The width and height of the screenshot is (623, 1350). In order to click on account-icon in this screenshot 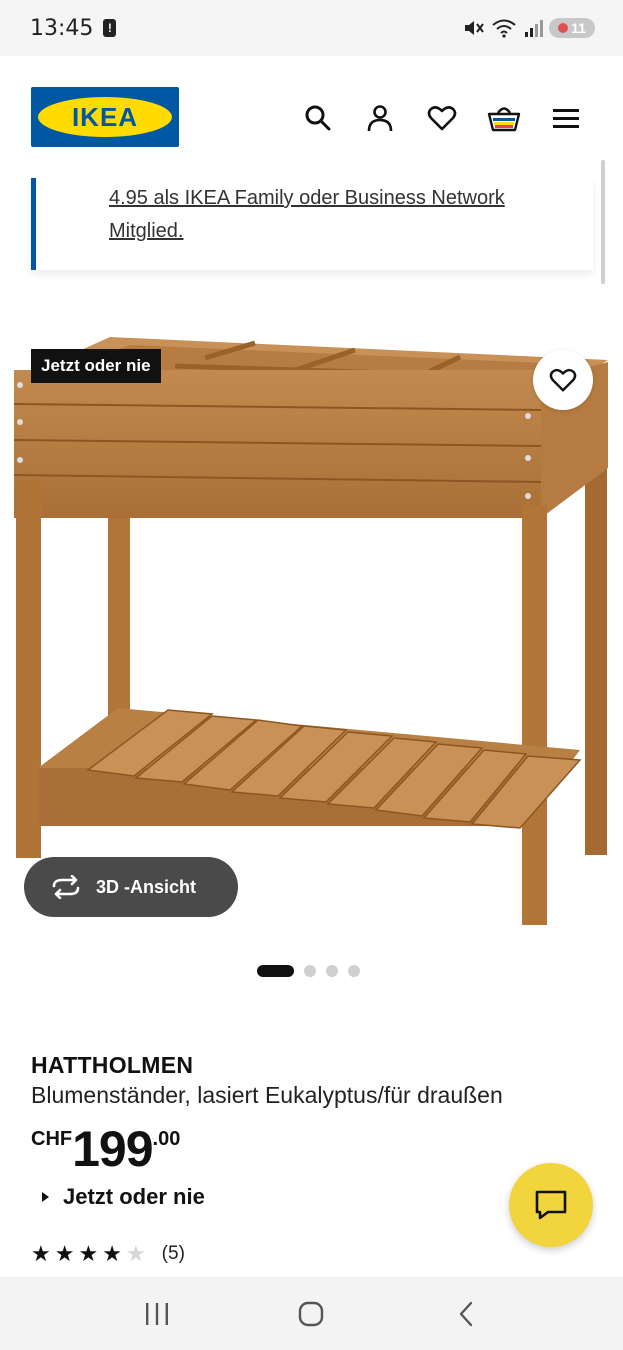, I will do `click(380, 118)`.